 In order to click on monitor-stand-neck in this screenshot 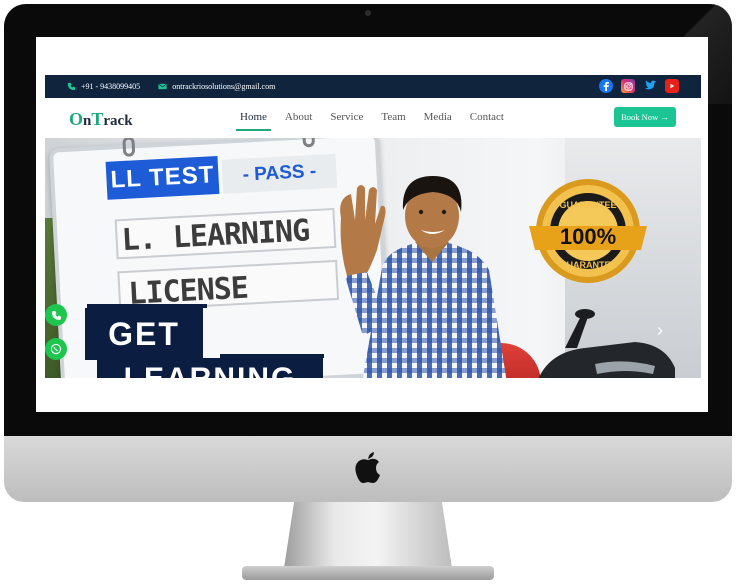, I will do `click(368, 535)`.